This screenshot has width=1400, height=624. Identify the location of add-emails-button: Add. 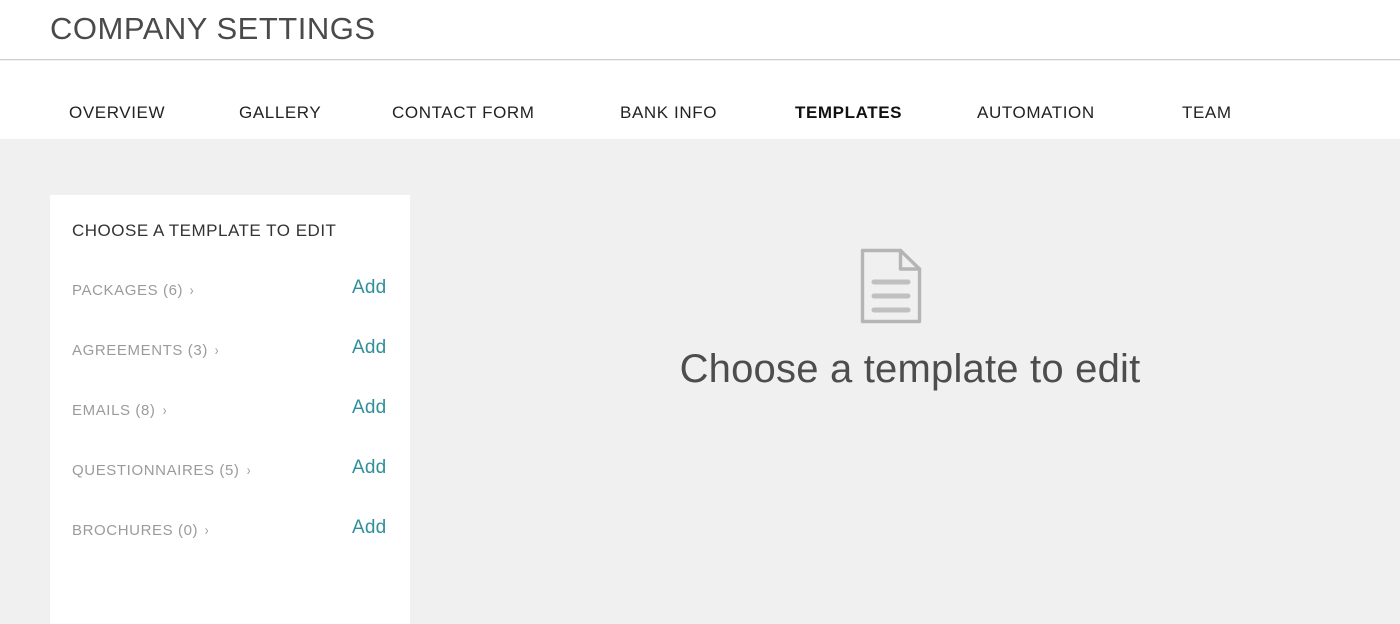
(369, 408).